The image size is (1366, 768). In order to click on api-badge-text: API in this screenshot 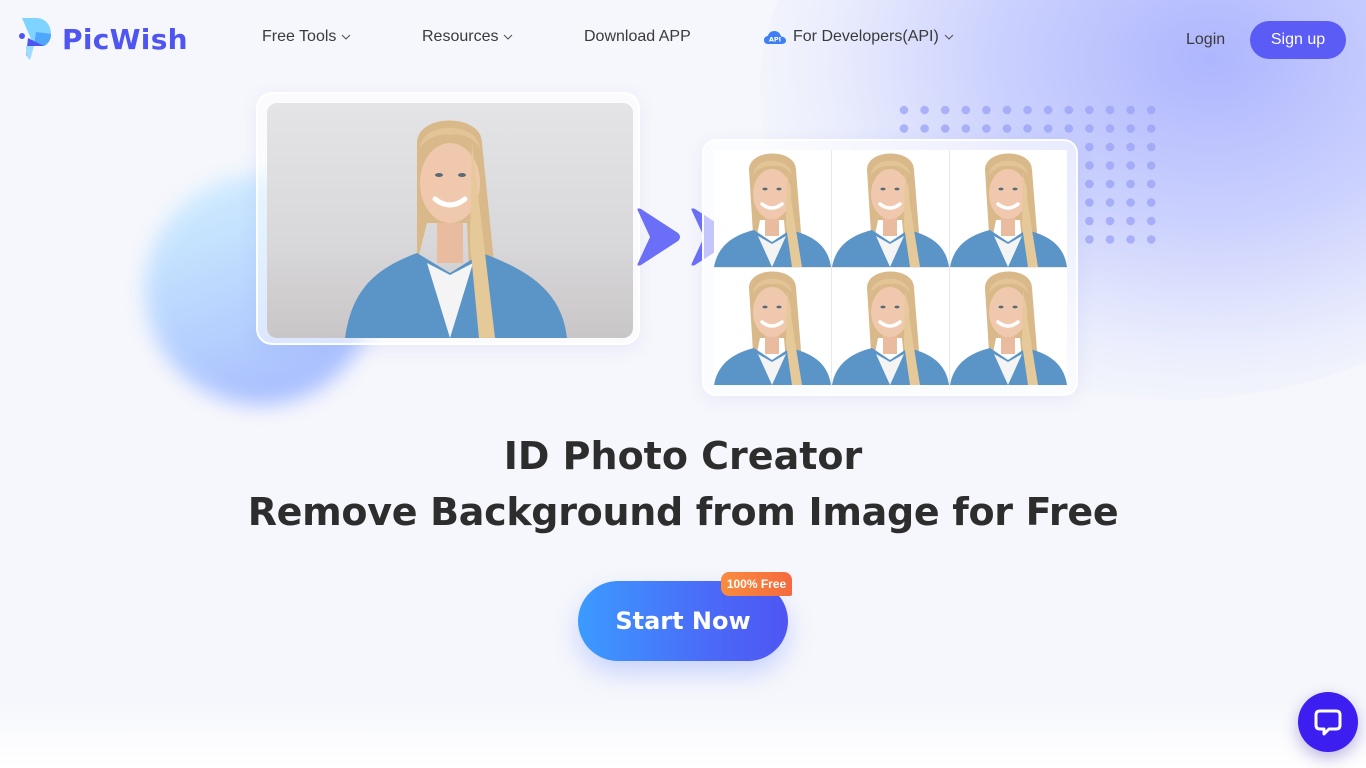, I will do `click(775, 40)`.